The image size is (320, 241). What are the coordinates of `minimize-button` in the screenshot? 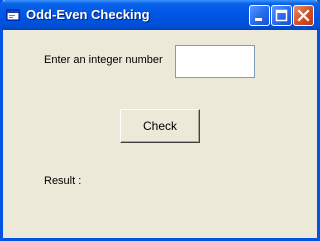 It's located at (259, 15).